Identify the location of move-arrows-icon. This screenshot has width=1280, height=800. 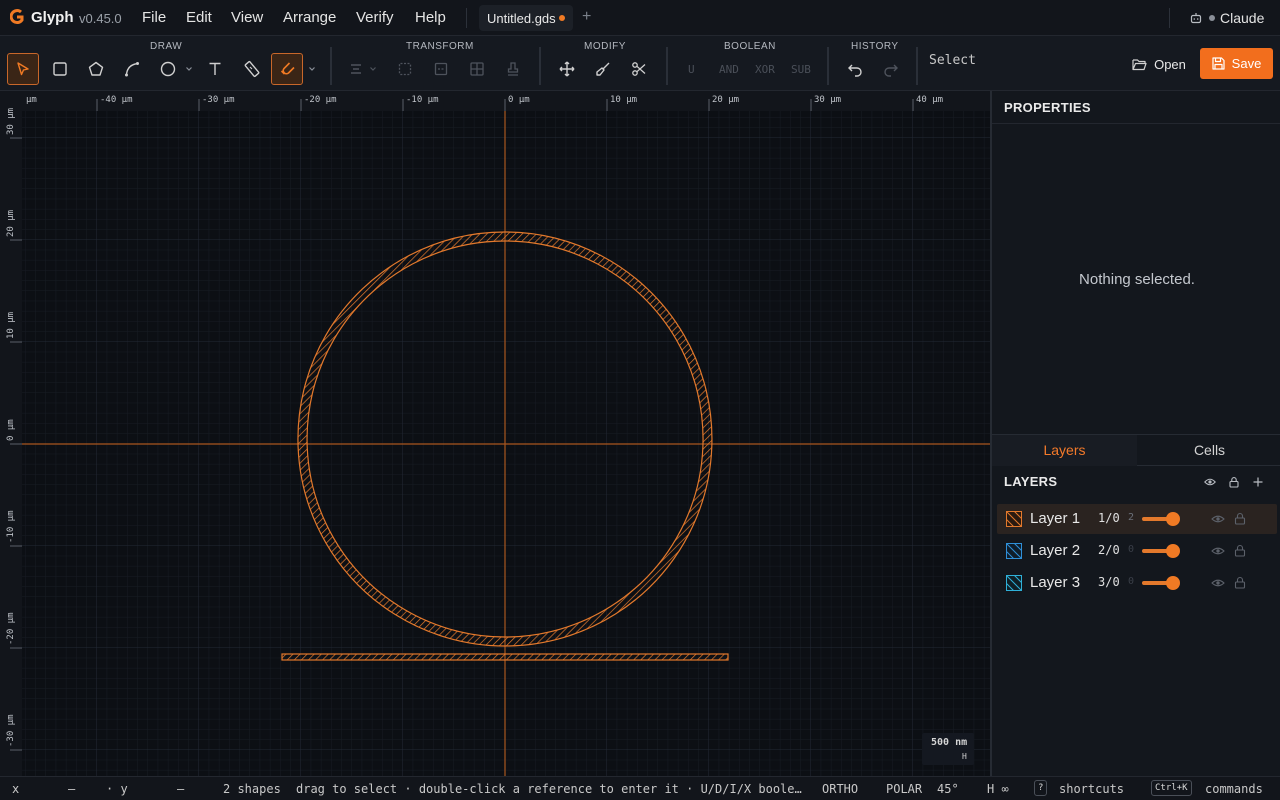
(567, 69).